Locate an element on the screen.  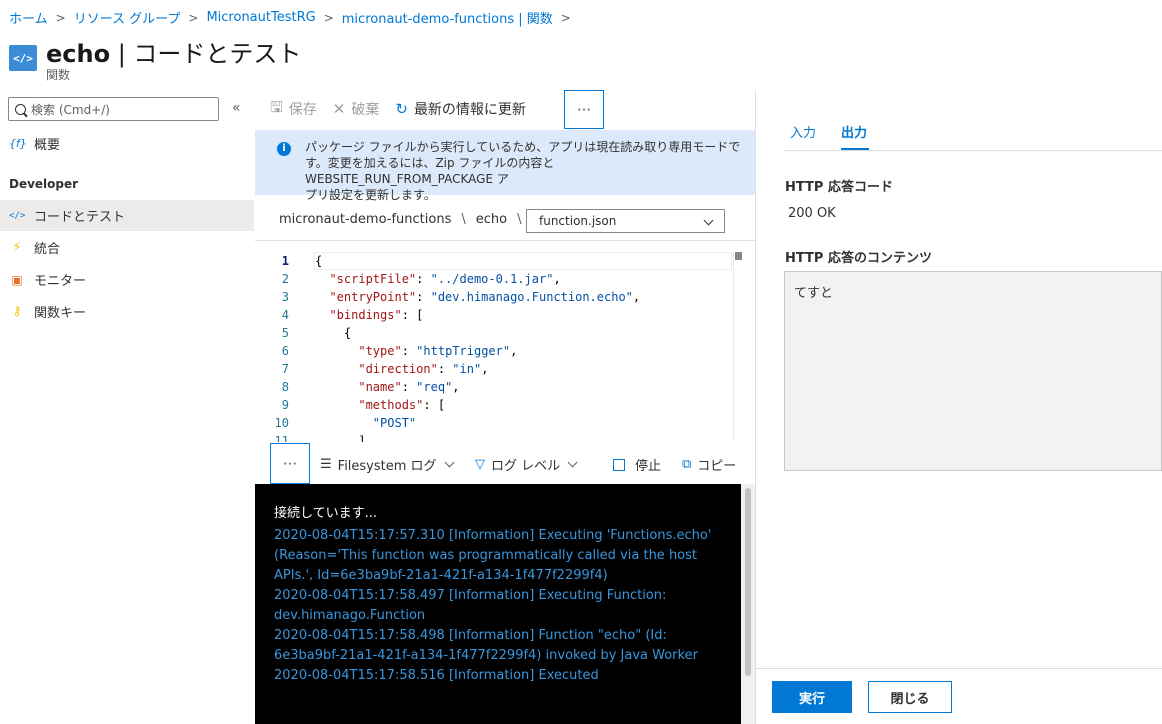
code-text: "bindings": [ is located at coordinates (376, 315).